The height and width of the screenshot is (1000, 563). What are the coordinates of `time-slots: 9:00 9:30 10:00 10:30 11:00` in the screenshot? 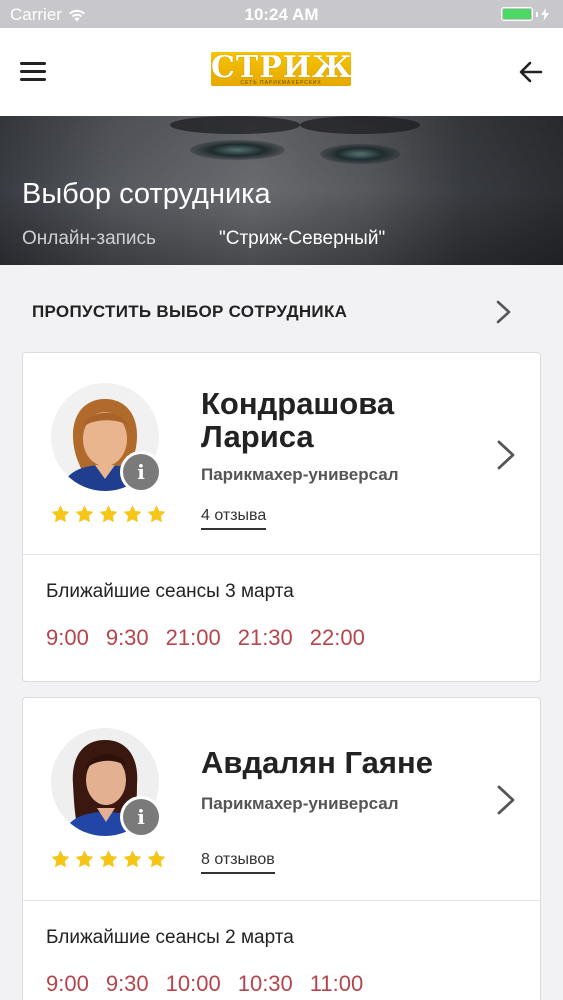 It's located at (204, 984).